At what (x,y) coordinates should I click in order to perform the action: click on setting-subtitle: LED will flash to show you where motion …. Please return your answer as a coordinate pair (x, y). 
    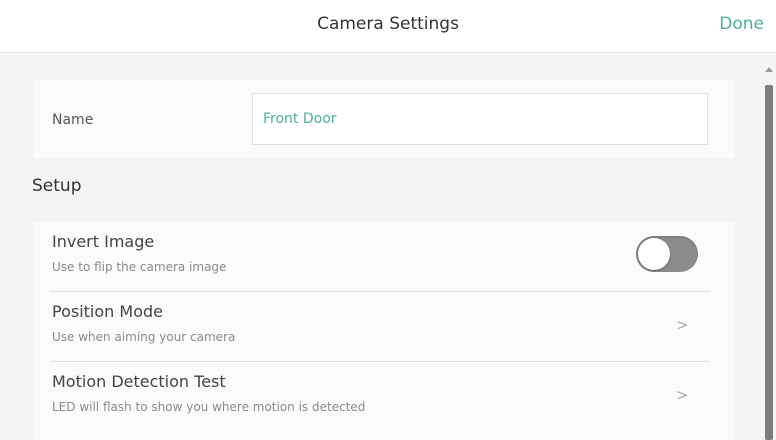
    Looking at the image, I should click on (209, 407).